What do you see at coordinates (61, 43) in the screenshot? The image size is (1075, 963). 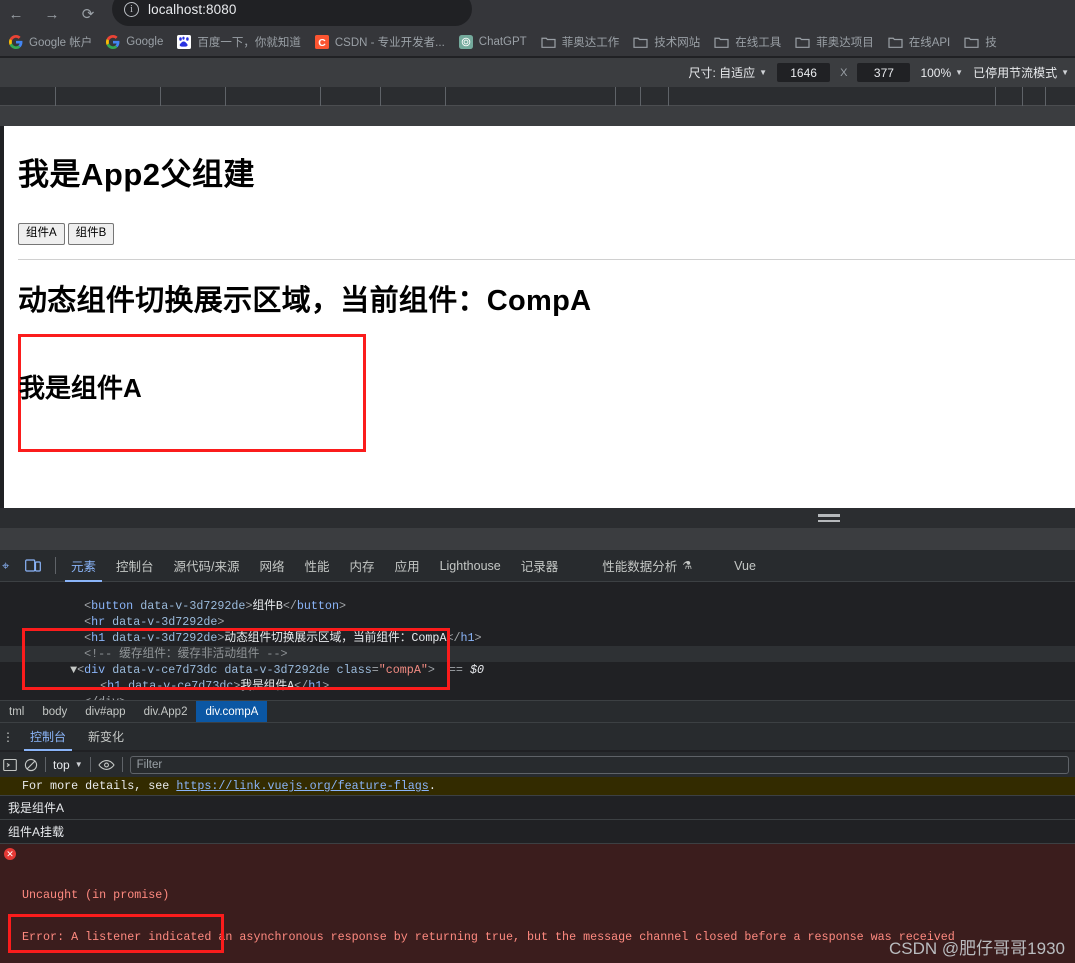 I see `bookmark-label: Google 帐户` at bounding box center [61, 43].